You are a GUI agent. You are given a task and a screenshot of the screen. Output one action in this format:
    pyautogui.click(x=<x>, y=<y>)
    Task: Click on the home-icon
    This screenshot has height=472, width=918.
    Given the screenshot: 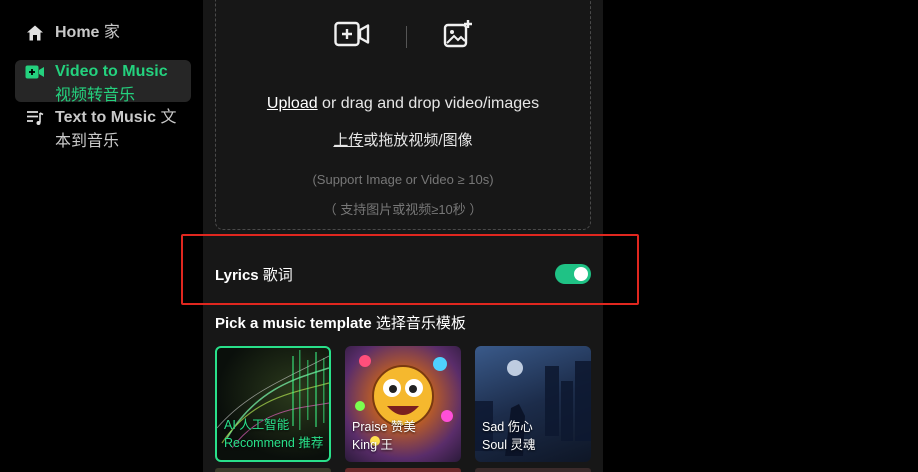 What is the action you would take?
    pyautogui.click(x=35, y=33)
    